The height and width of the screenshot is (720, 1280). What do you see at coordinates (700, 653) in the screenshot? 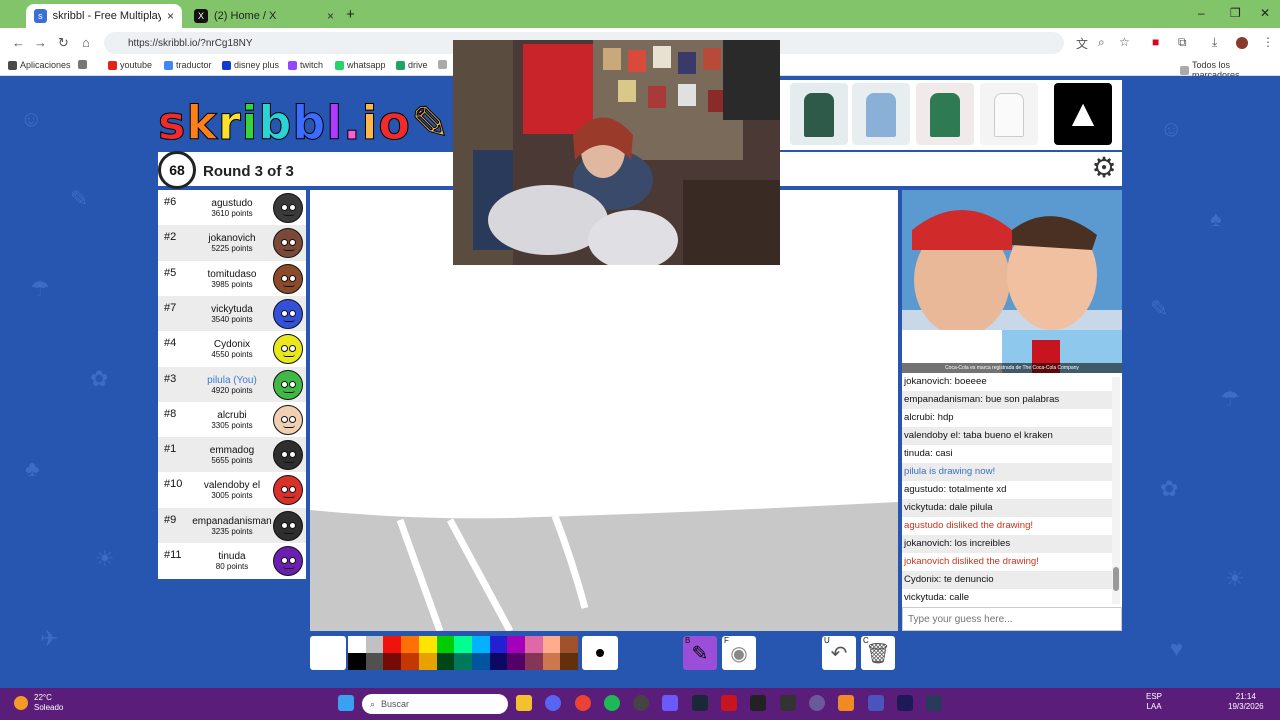
I see `pencil-tool-button: B ✎` at bounding box center [700, 653].